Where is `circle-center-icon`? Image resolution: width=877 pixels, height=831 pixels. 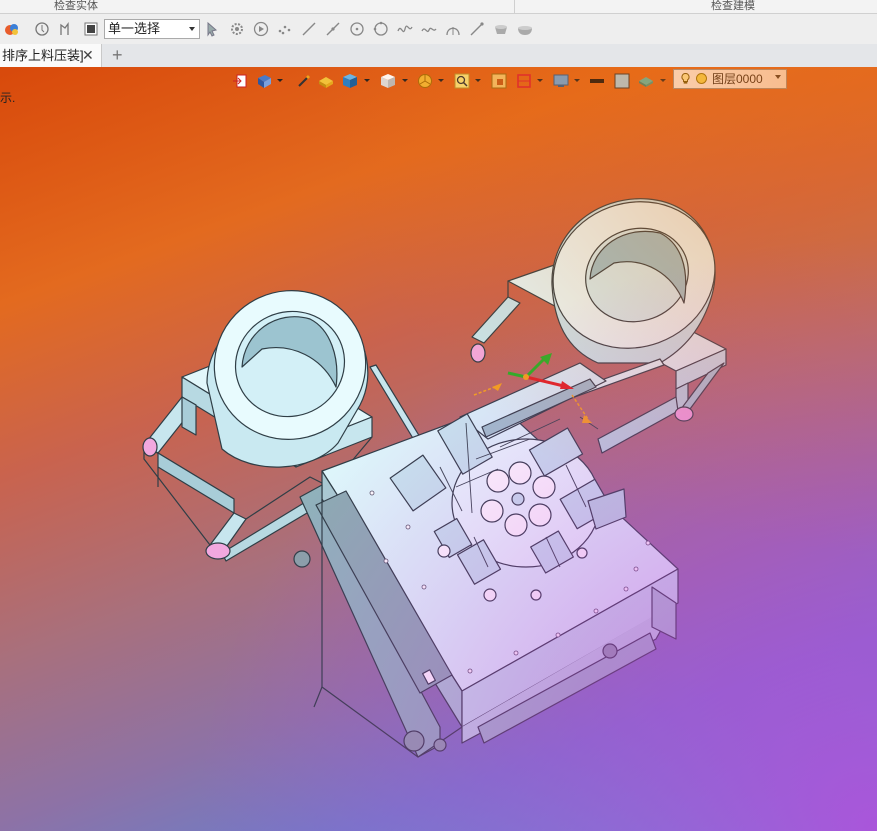
circle-center-icon is located at coordinates (357, 29).